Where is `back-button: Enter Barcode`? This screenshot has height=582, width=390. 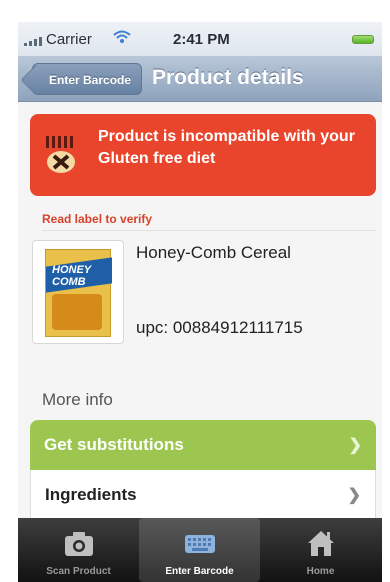
back-button: Enter Barcode is located at coordinates (87, 79).